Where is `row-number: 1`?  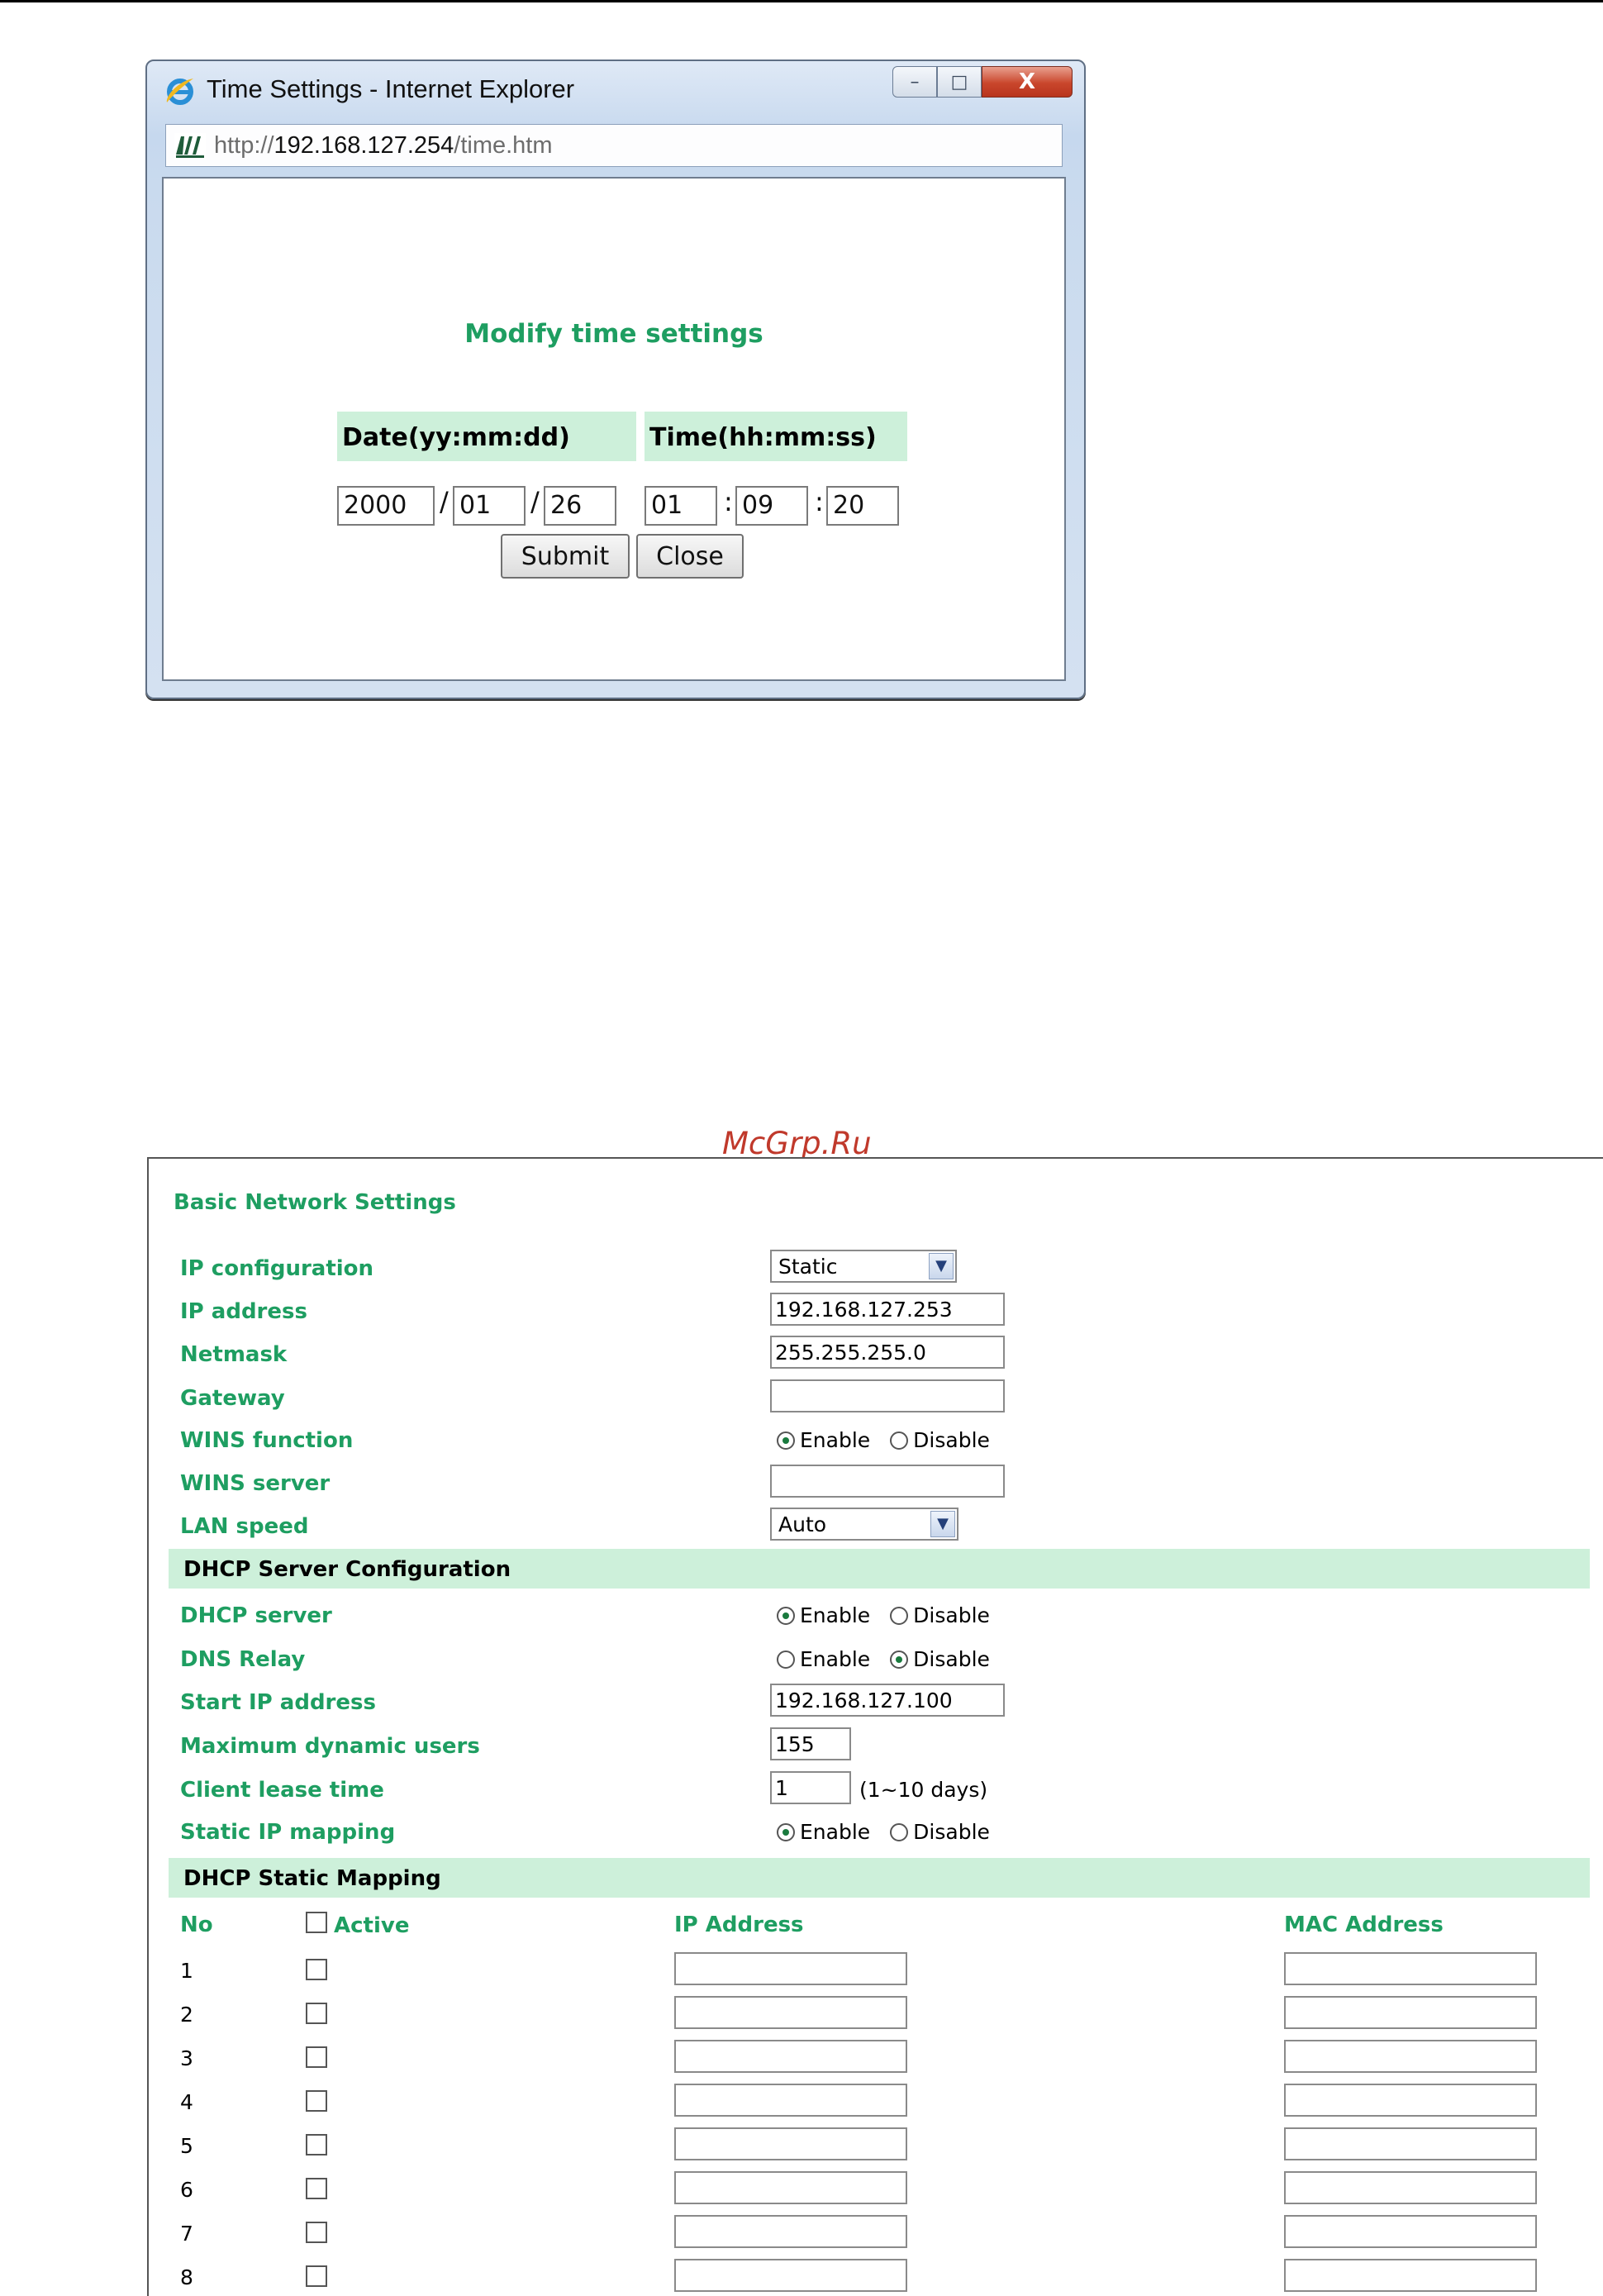 row-number: 1 is located at coordinates (186, 1971).